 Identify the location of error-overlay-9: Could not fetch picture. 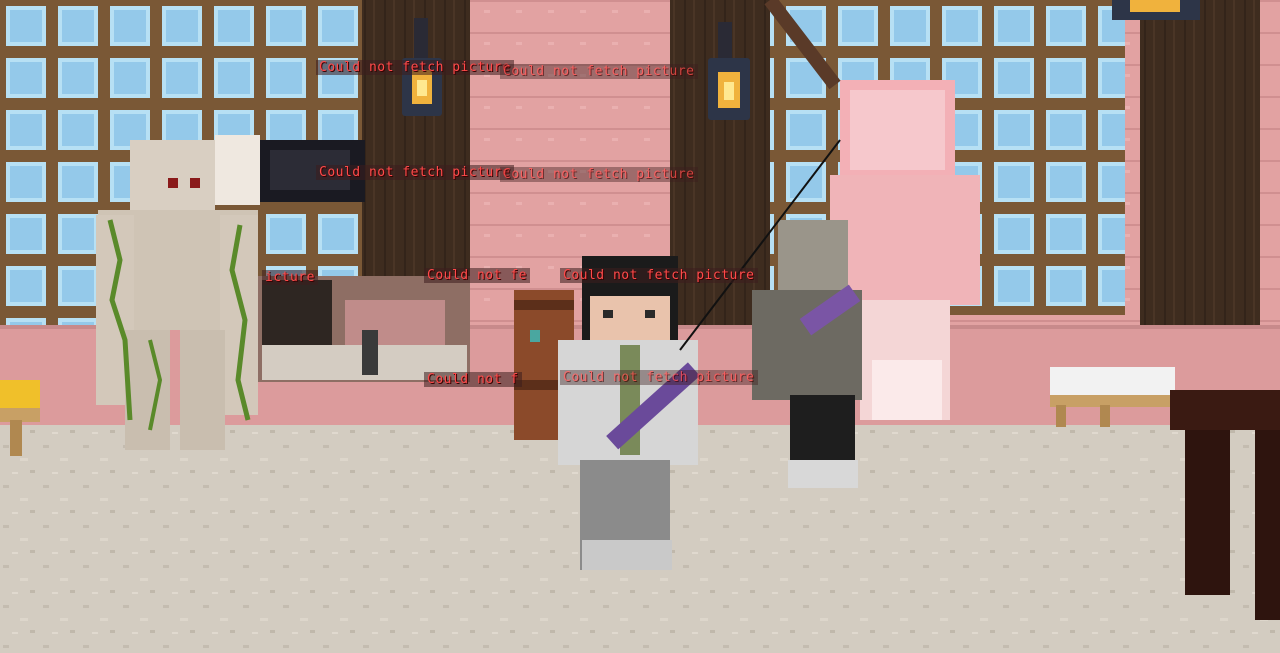
(659, 377).